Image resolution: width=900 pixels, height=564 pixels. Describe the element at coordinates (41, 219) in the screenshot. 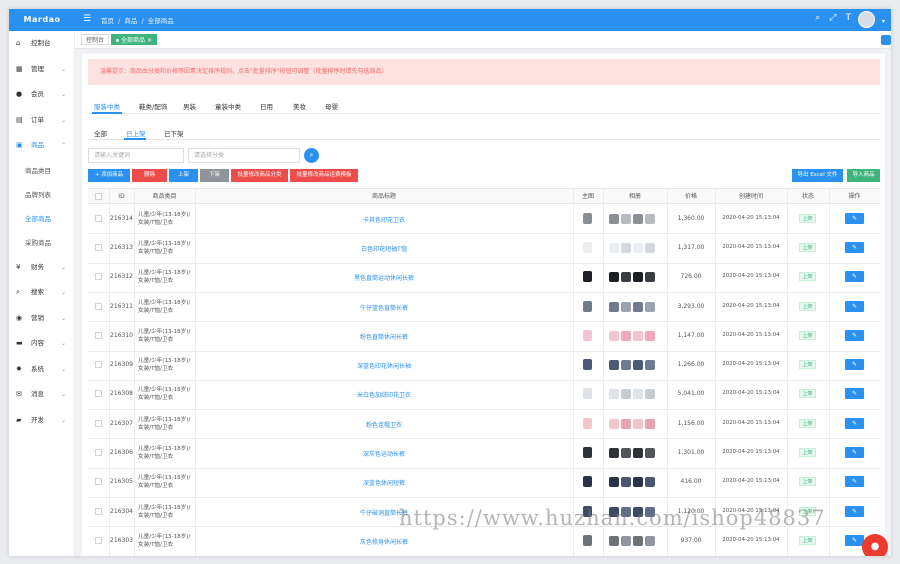

I see `sidebar-subitem-all-goods: 全部商品` at that location.